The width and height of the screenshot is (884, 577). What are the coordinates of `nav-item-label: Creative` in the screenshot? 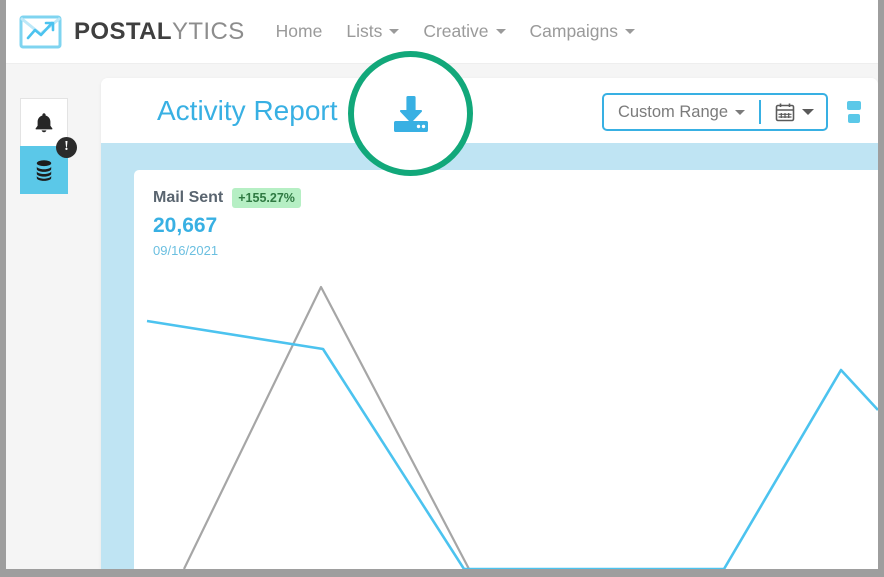 It's located at (456, 31).